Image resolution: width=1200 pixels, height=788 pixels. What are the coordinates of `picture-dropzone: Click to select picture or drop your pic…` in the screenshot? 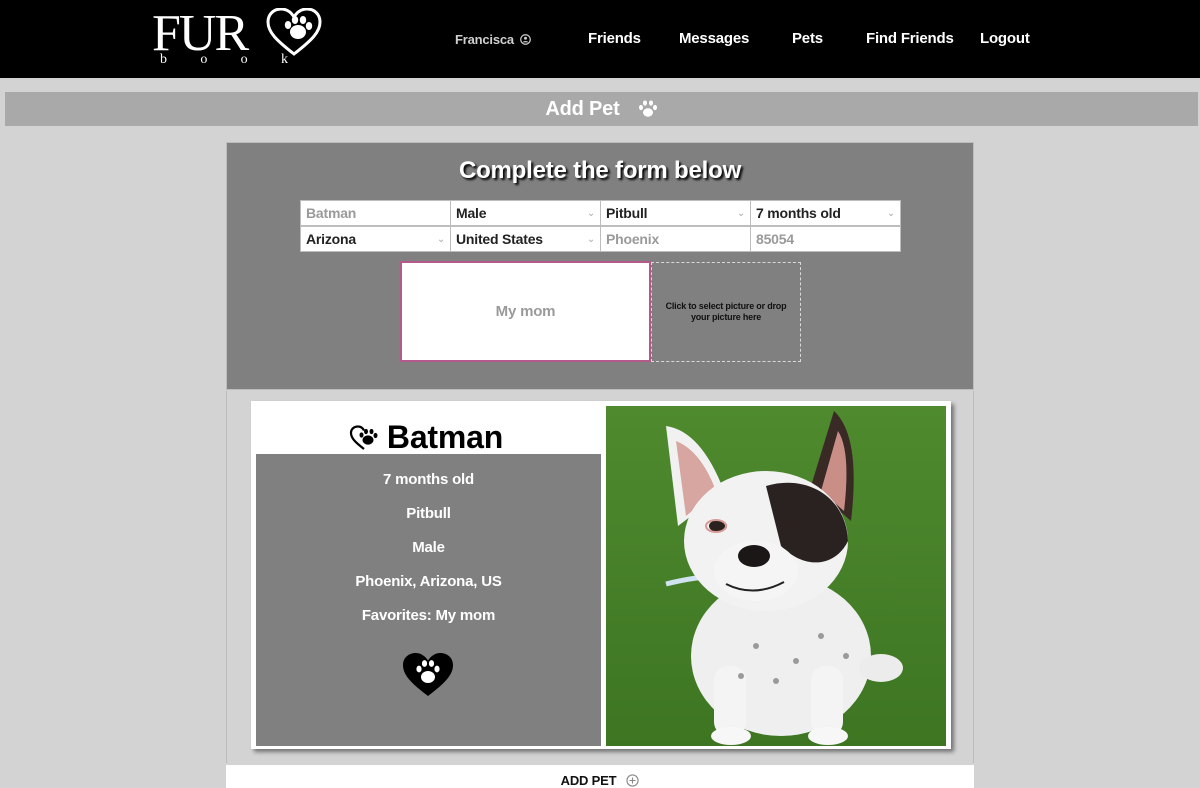 It's located at (726, 312).